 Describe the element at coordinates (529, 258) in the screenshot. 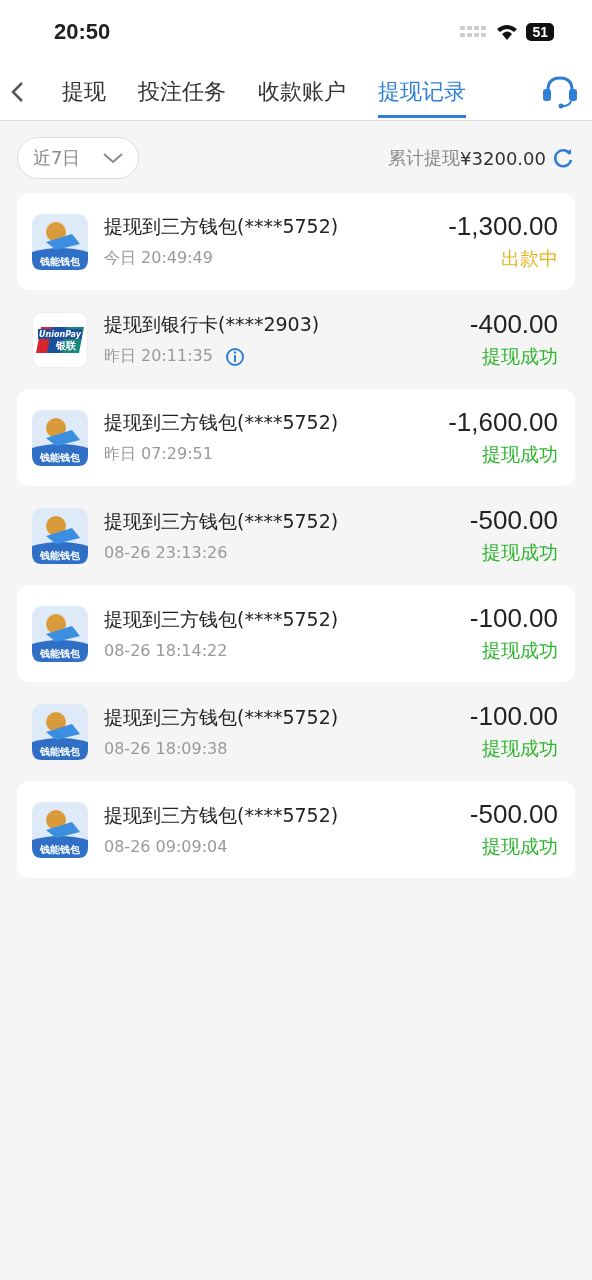

I see `record-status: 出款中` at that location.